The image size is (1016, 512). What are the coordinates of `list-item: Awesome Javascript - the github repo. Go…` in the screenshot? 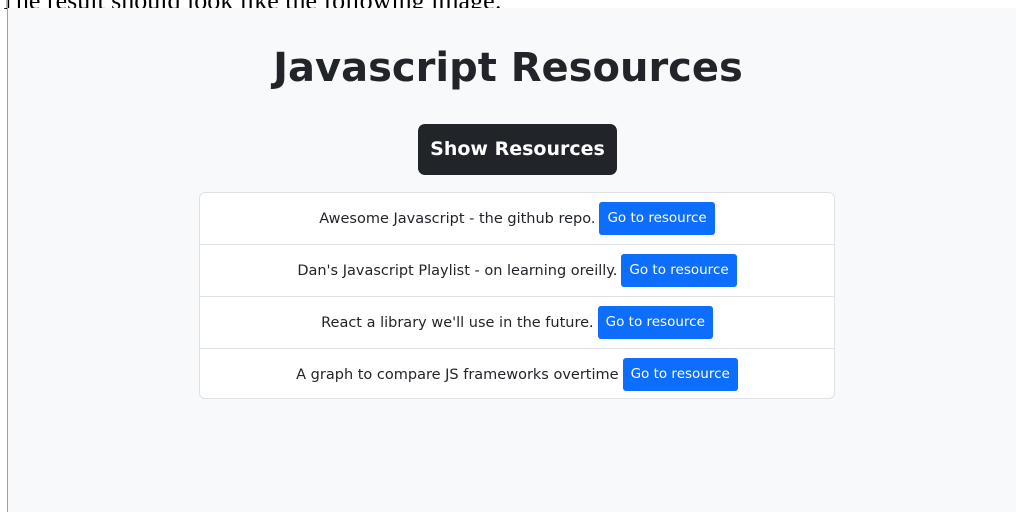 It's located at (517, 219).